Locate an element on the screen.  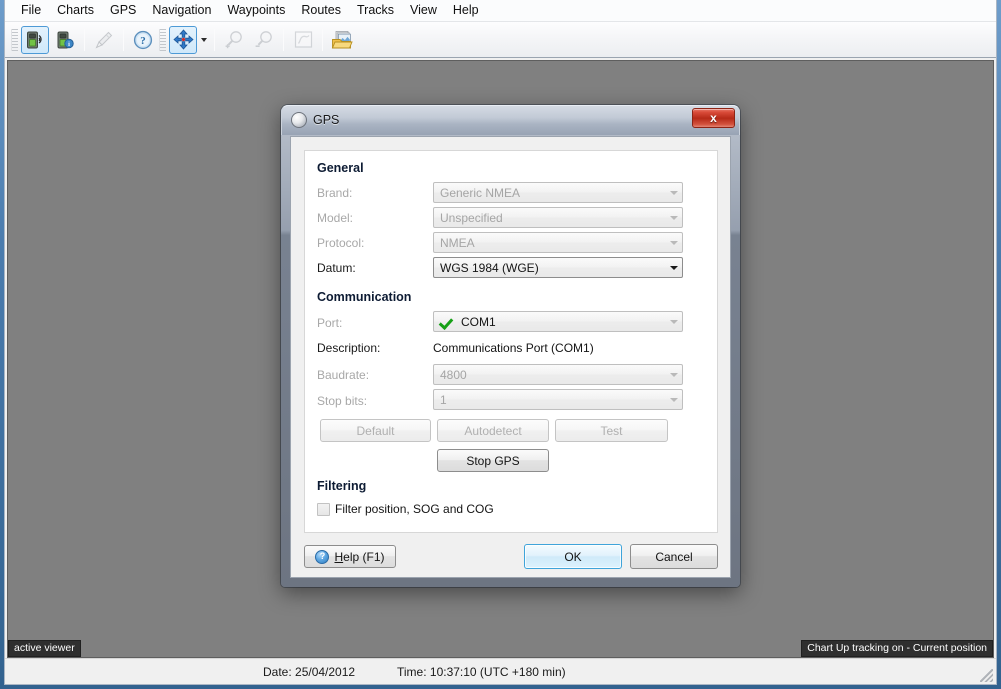
gps-sphere-icon is located at coordinates (299, 120).